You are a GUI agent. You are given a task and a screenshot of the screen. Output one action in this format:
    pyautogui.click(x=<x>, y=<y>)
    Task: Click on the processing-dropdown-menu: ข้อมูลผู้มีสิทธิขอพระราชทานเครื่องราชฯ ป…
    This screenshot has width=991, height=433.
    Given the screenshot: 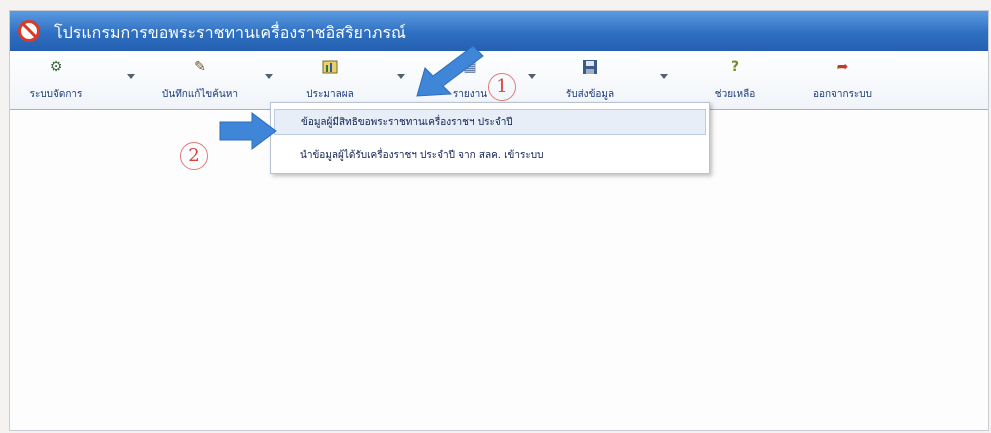 What is the action you would take?
    pyautogui.click(x=490, y=138)
    